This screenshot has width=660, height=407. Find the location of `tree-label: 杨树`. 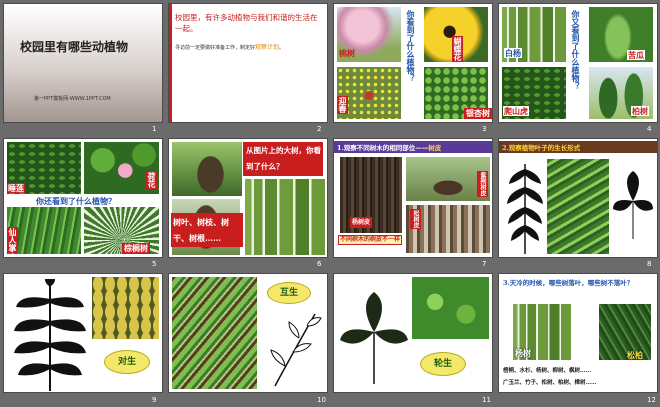

tree-label: 杨树 is located at coordinates (523, 353).